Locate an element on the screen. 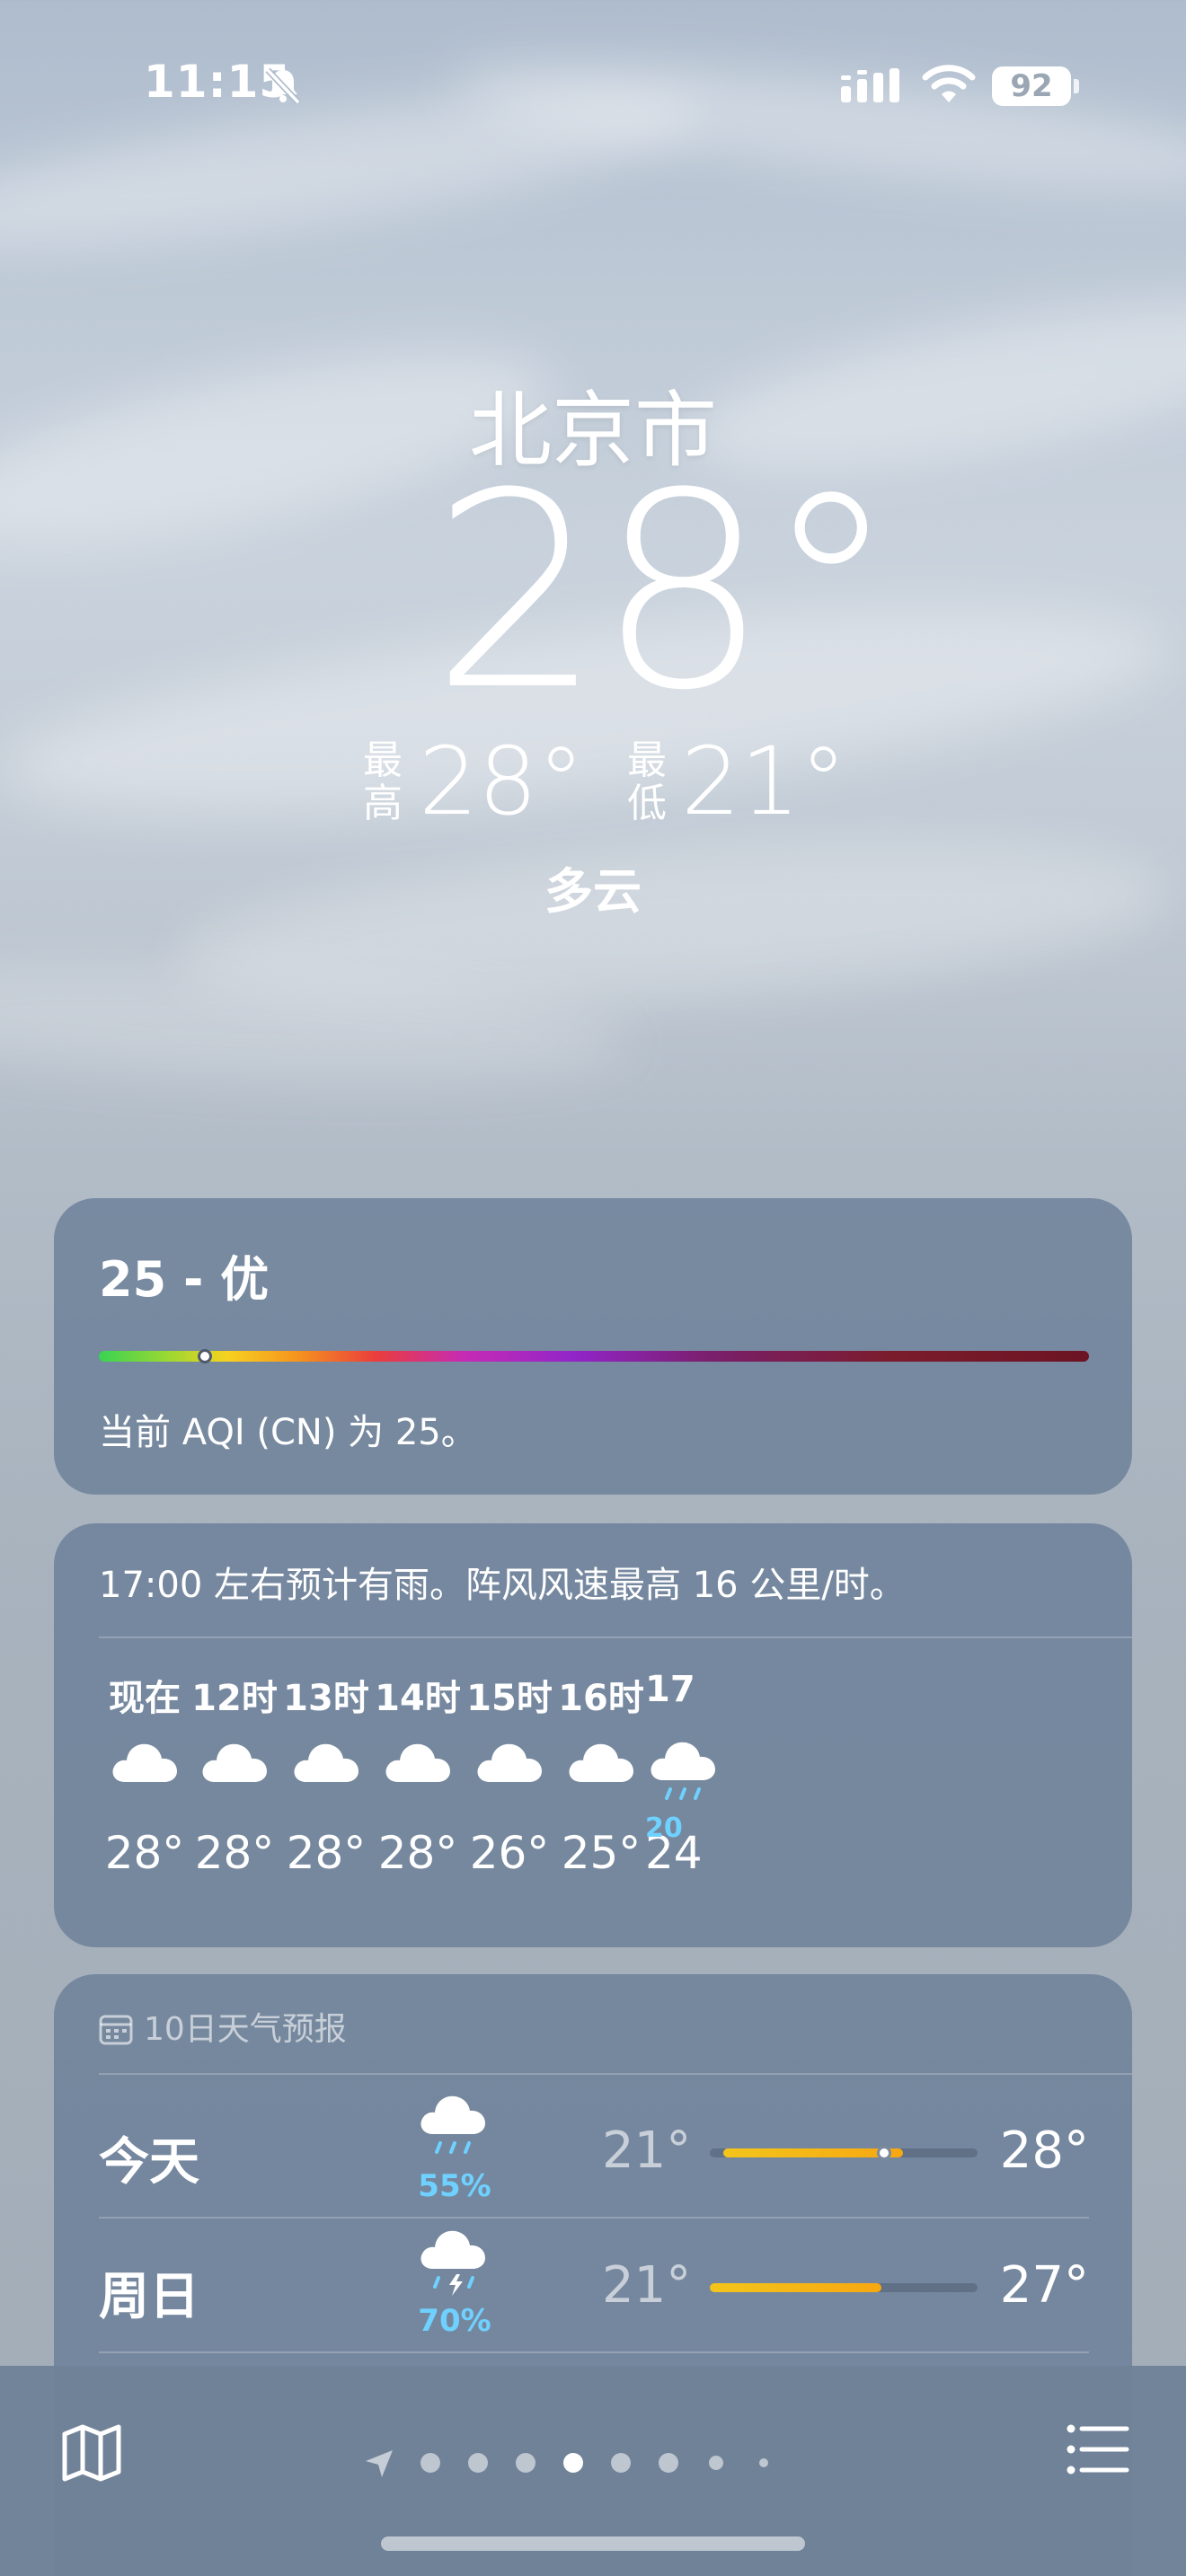 This screenshot has height=2576, width=1186. current-temperature: 28° is located at coordinates (664, 592).